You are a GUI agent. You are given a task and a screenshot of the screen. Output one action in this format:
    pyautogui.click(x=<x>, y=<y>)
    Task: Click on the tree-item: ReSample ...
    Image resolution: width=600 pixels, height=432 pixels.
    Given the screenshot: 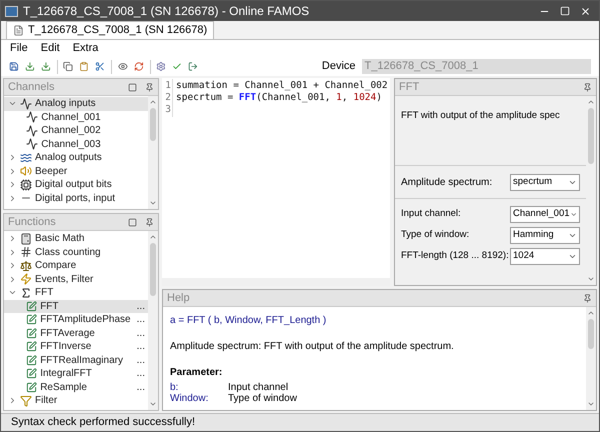 What is the action you would take?
    pyautogui.click(x=76, y=387)
    